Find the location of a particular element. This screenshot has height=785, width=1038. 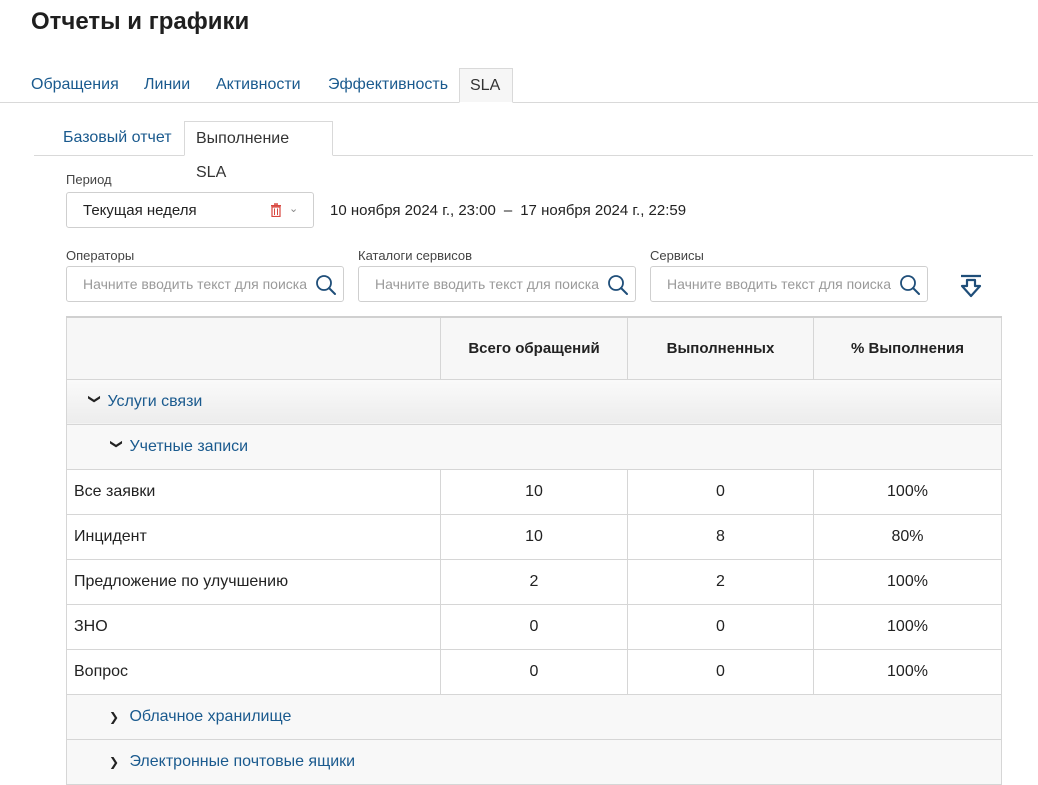

table-row: Все заявки 10 0 100% is located at coordinates (534, 491).